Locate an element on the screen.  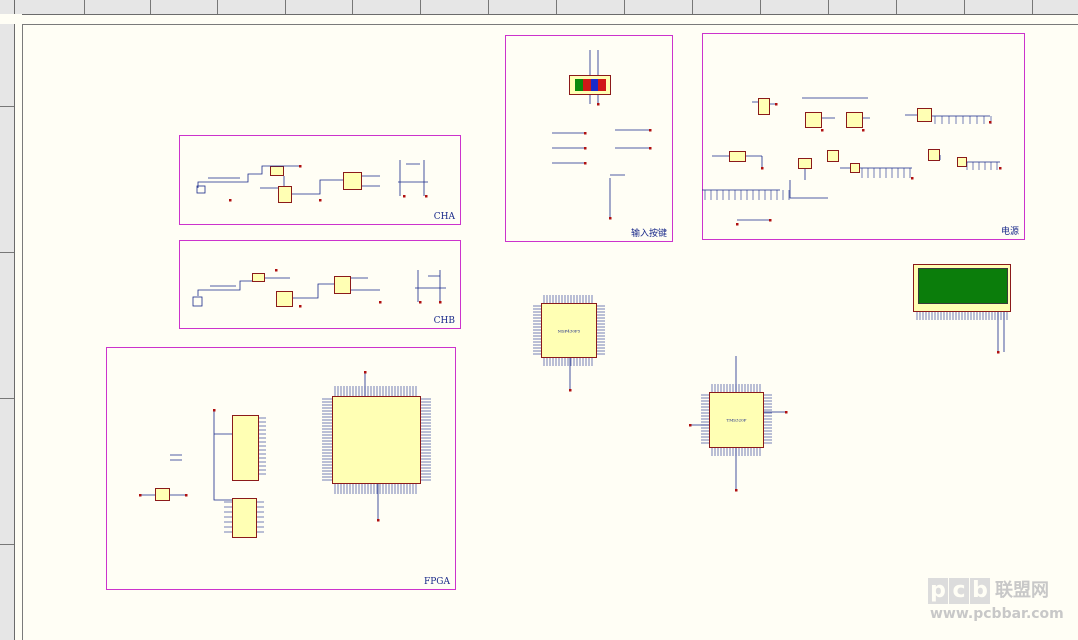
watermark-c: c is located at coordinates (959, 591).